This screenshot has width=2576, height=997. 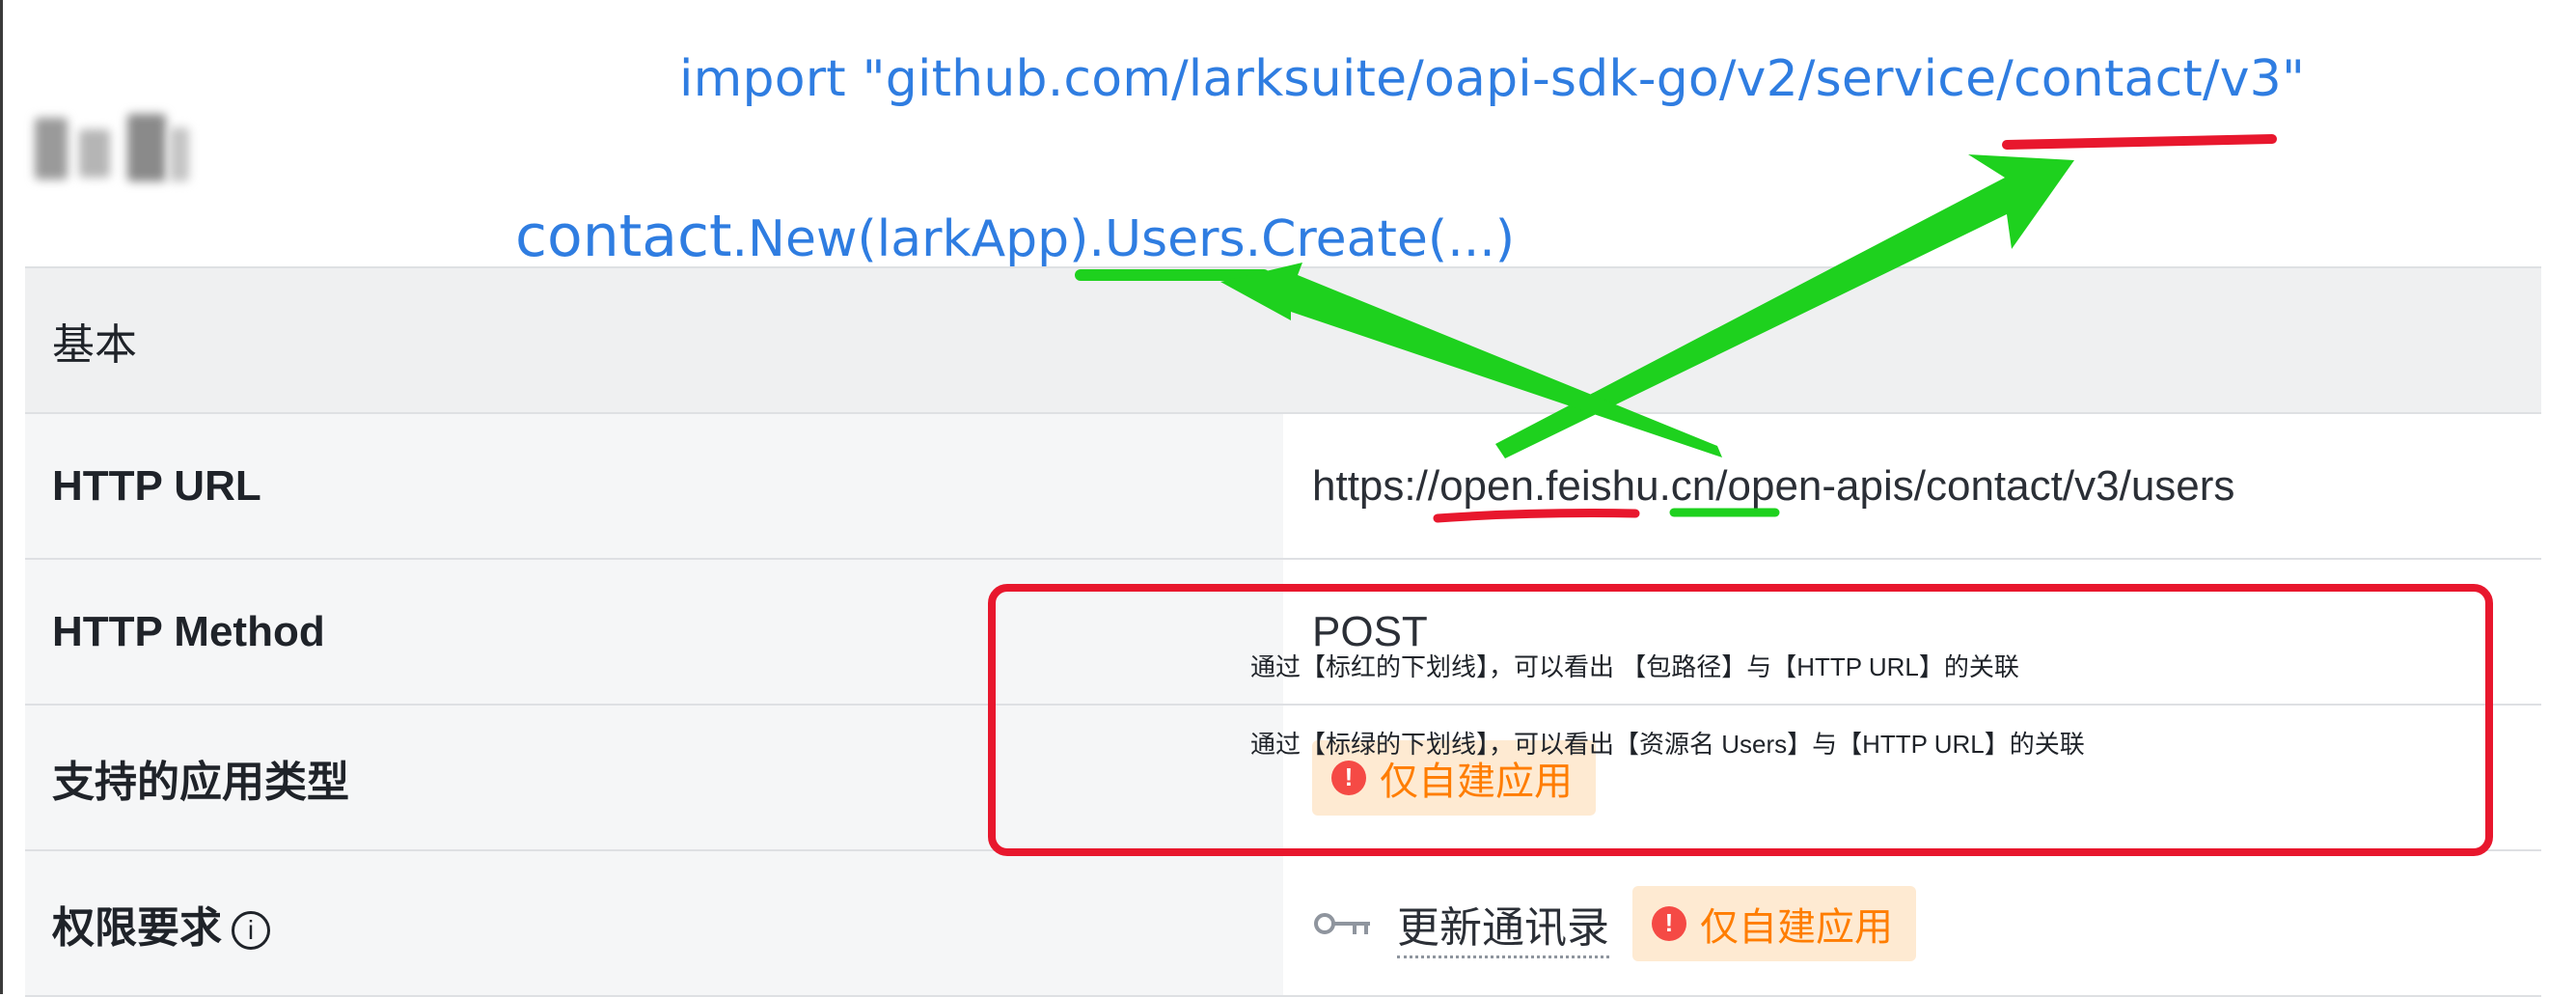 I want to click on code-annotation: contact.New(larkApp).Users.Create(...), so click(x=1015, y=236).